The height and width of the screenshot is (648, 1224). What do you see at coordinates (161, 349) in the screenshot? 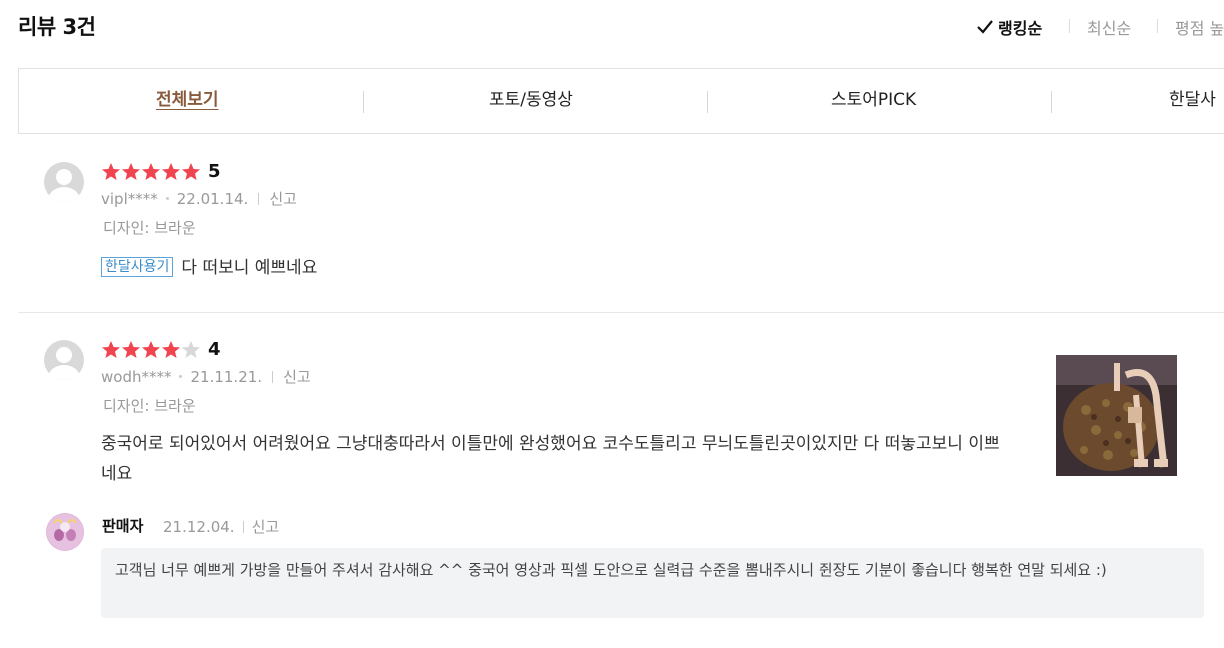
I see `star-rating: 4` at bounding box center [161, 349].